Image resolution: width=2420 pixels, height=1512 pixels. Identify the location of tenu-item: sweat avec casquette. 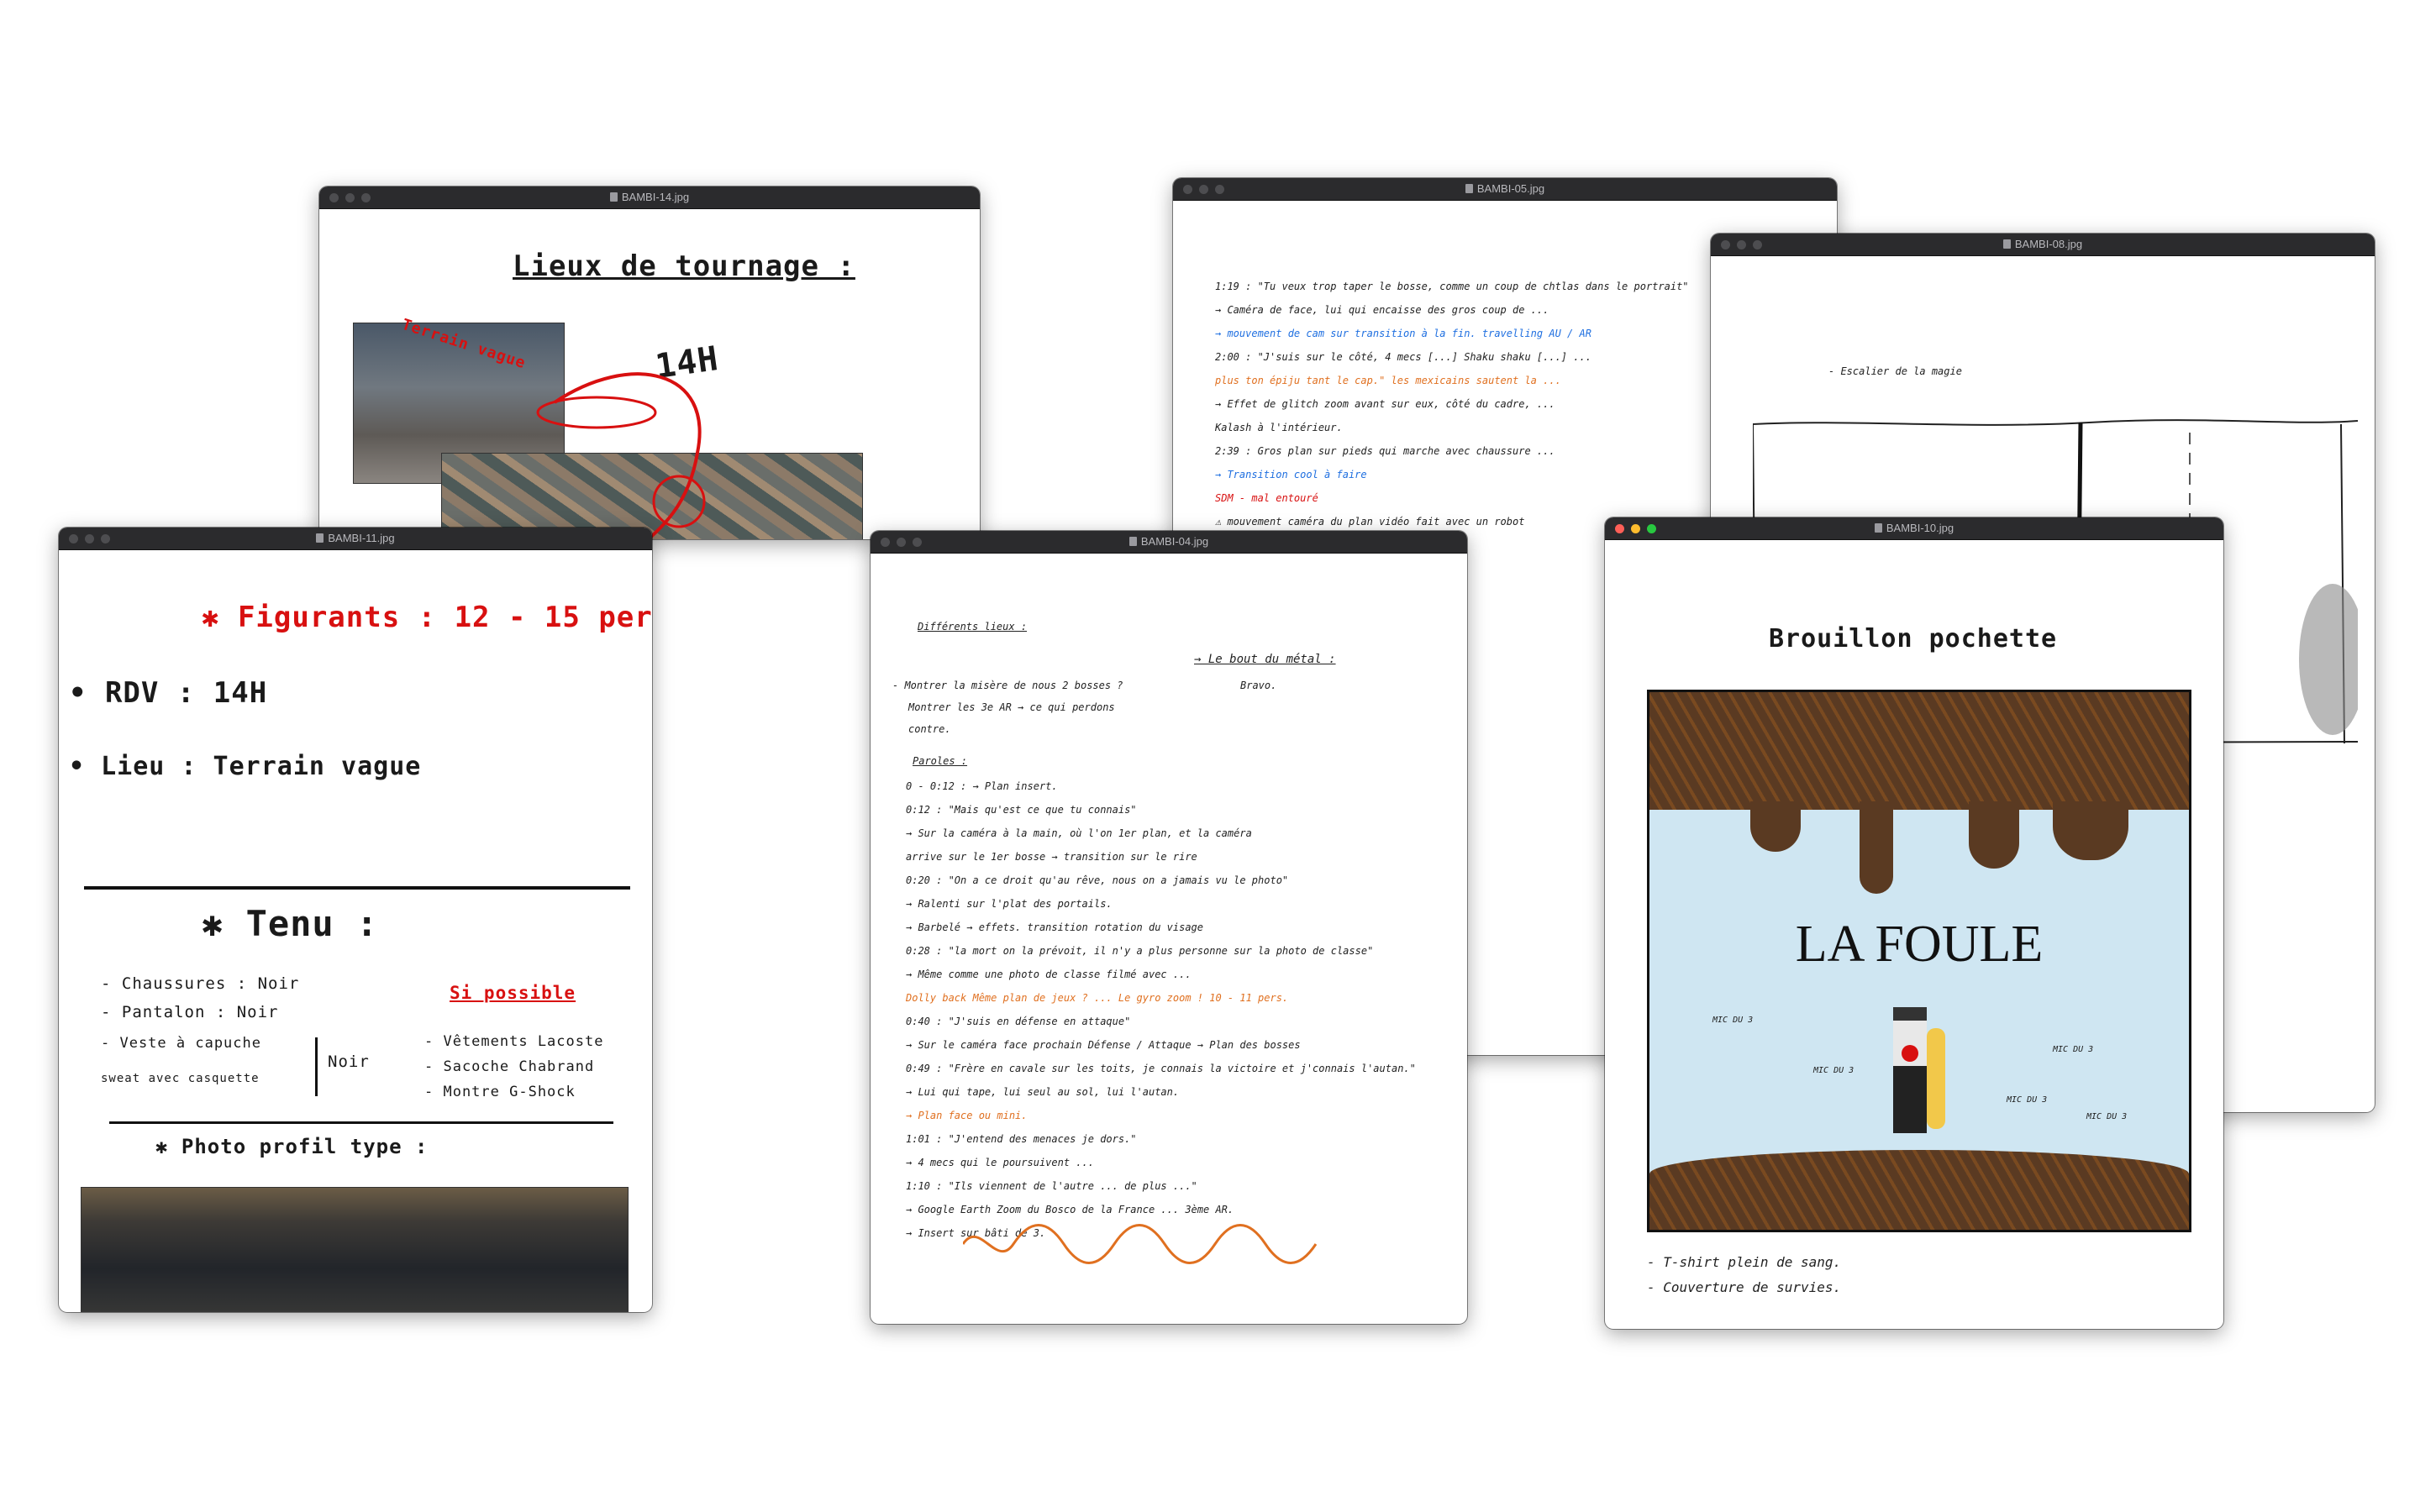
(180, 1078).